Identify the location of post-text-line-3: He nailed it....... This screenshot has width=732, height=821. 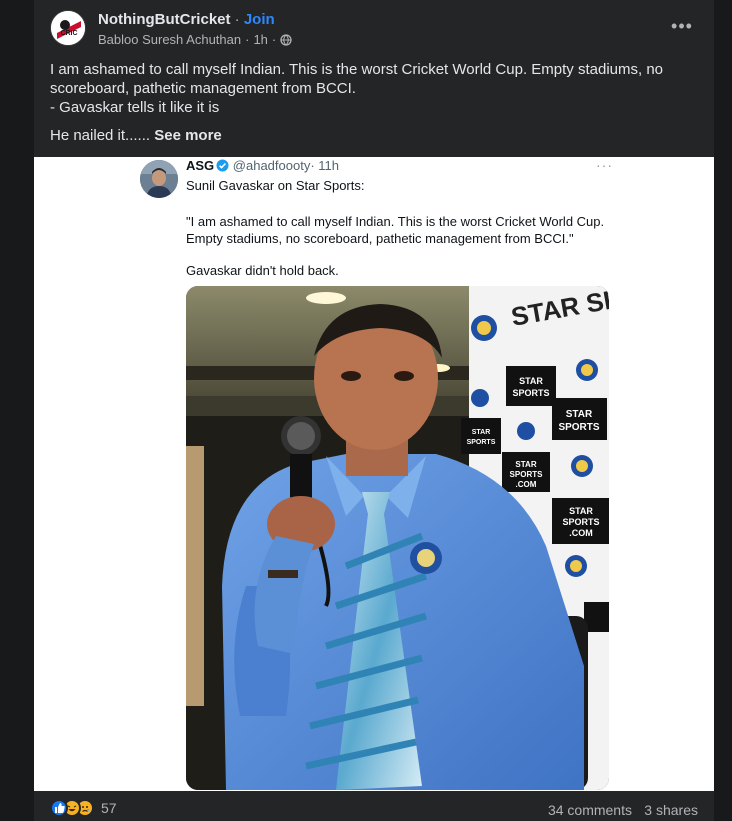
(100, 135).